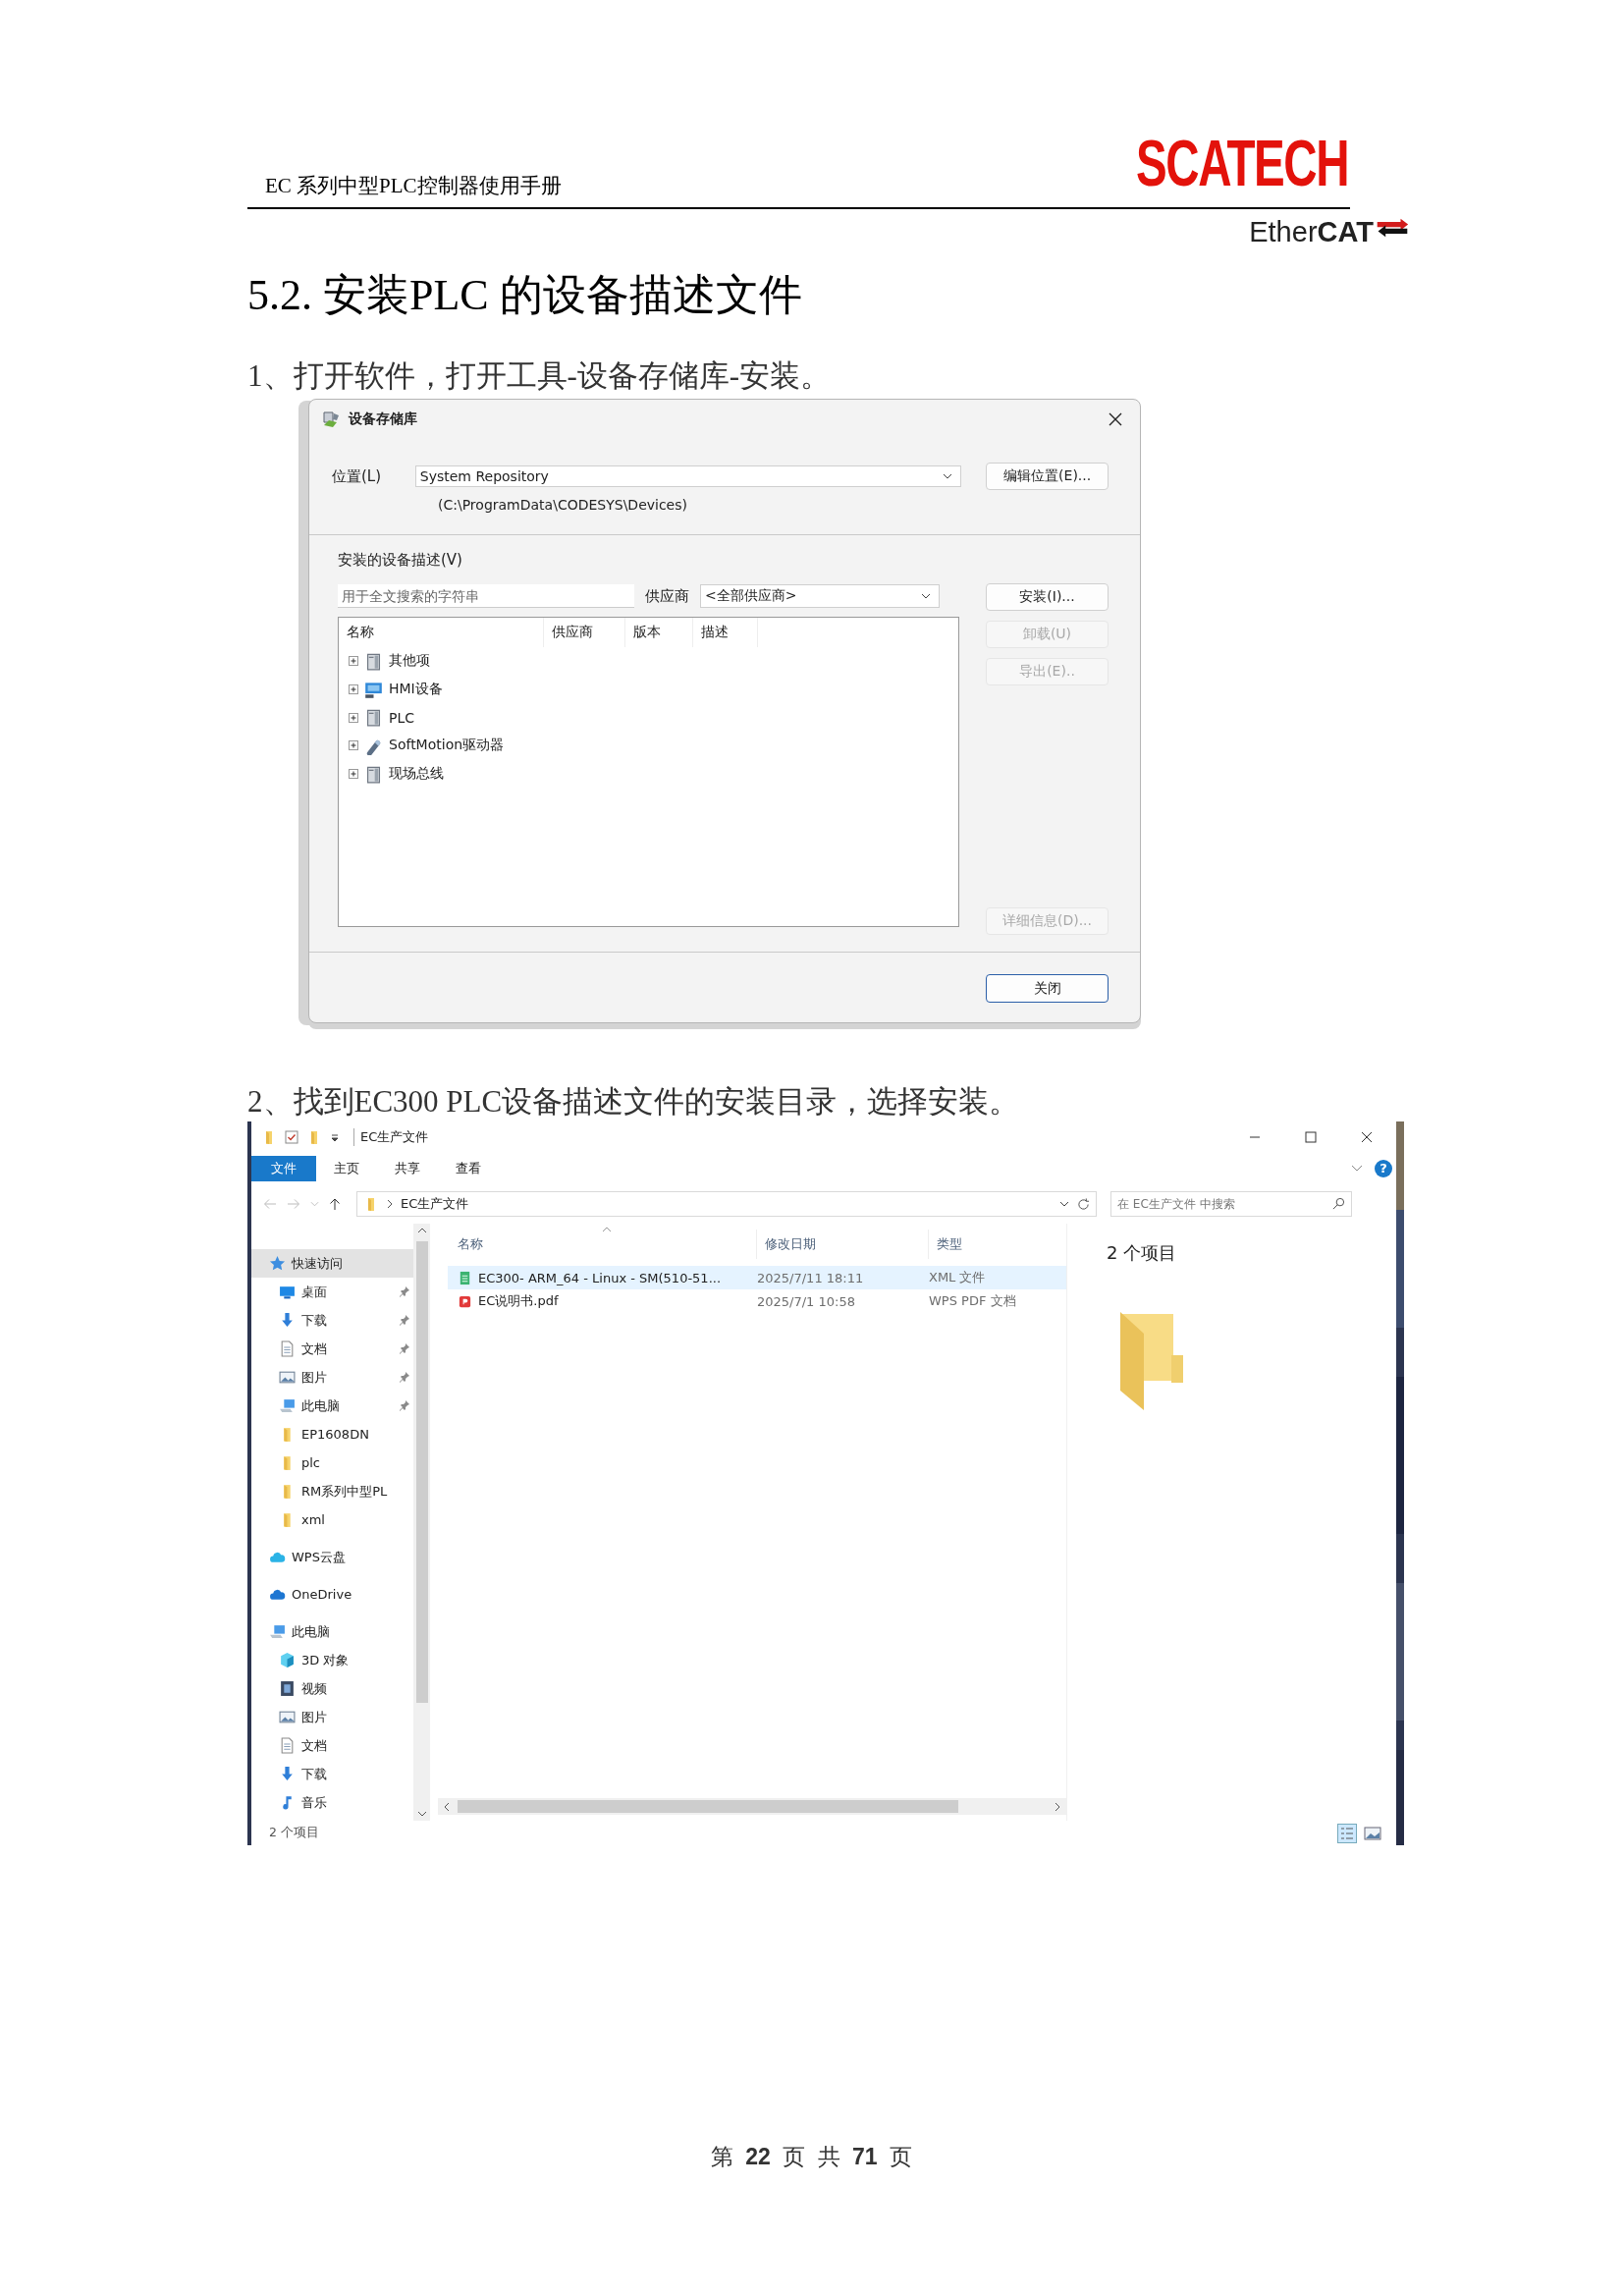 The image size is (1623, 2296). What do you see at coordinates (540, 376) in the screenshot?
I see `step-text: 1、打开软件，打开工具-设备存储库-安装。` at bounding box center [540, 376].